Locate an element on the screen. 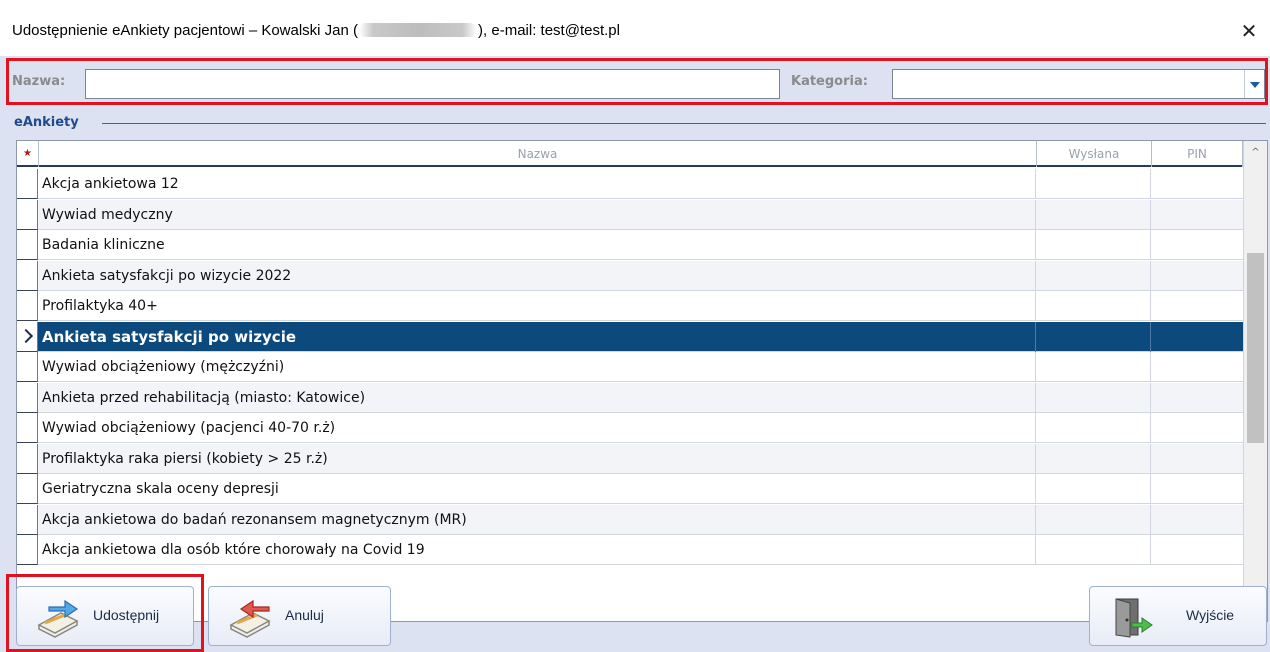 This screenshot has width=1270, height=652. table-row: Wywiad medyczny is located at coordinates (630, 215).